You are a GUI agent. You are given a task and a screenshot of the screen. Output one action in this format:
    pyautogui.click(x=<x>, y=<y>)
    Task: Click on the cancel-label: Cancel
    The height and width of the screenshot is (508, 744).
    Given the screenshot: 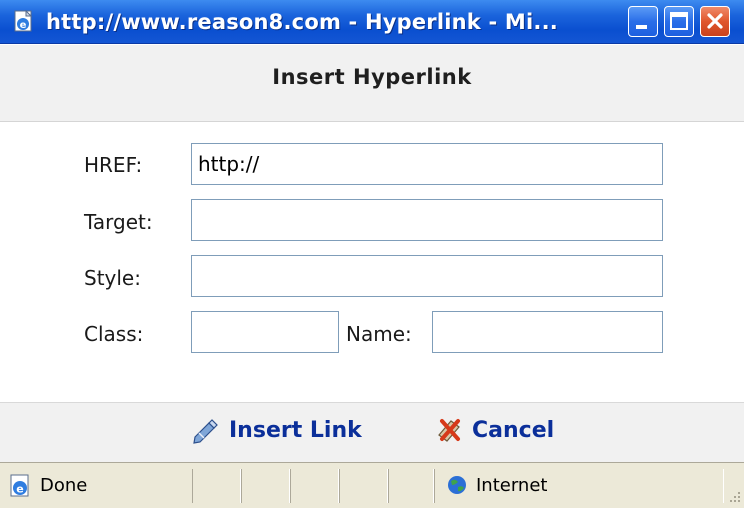 What is the action you would take?
    pyautogui.click(x=513, y=430)
    